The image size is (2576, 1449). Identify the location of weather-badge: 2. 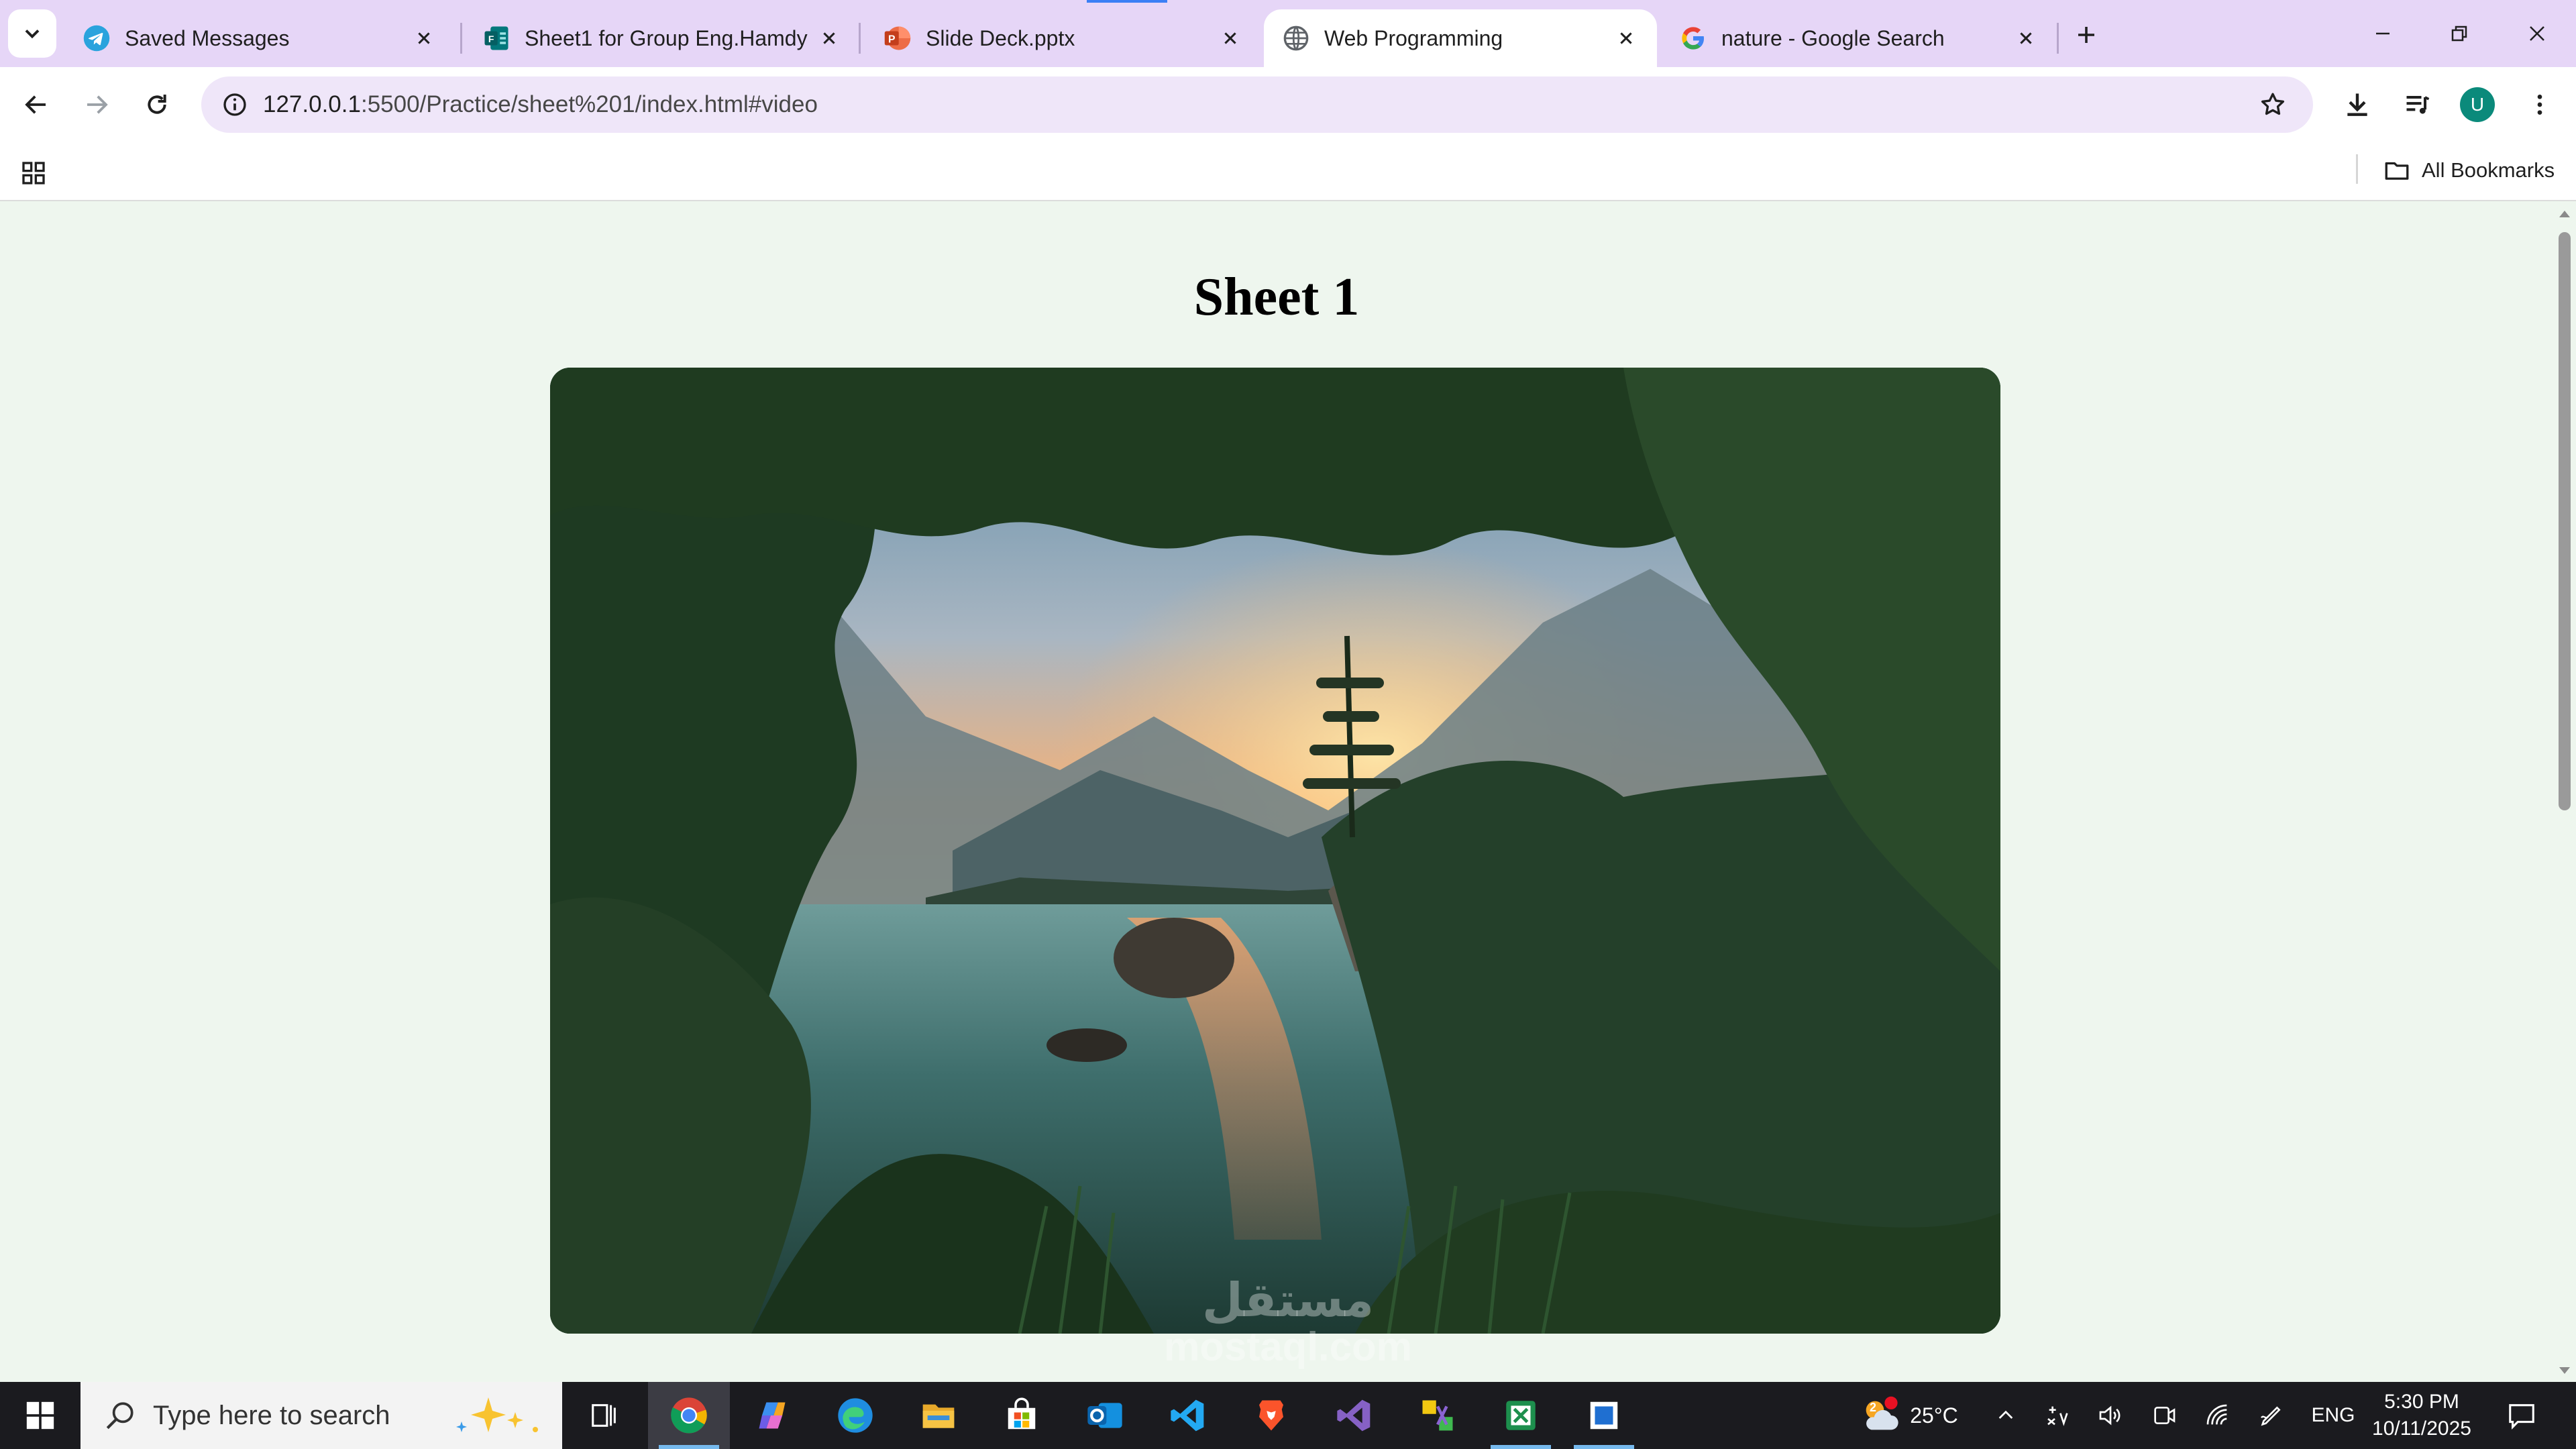
(1872, 1407).